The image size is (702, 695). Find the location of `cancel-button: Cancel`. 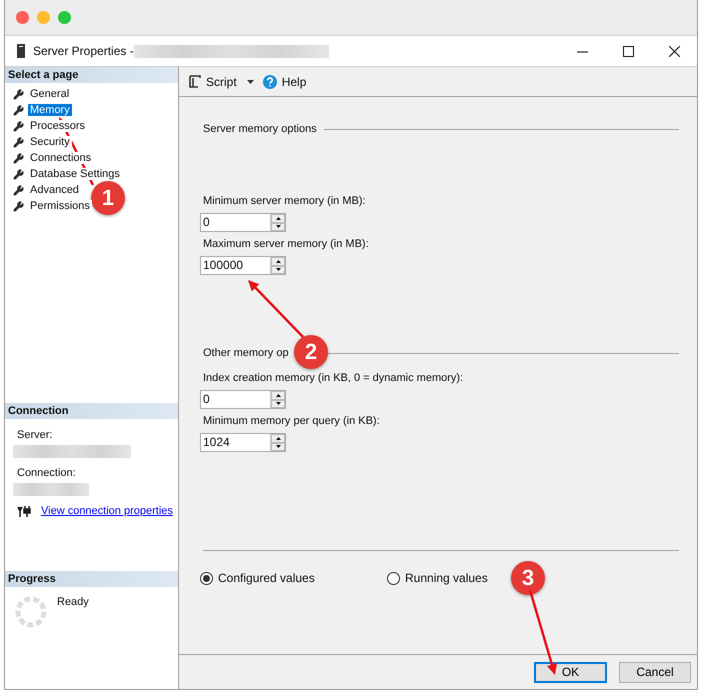

cancel-button: Cancel is located at coordinates (655, 672).